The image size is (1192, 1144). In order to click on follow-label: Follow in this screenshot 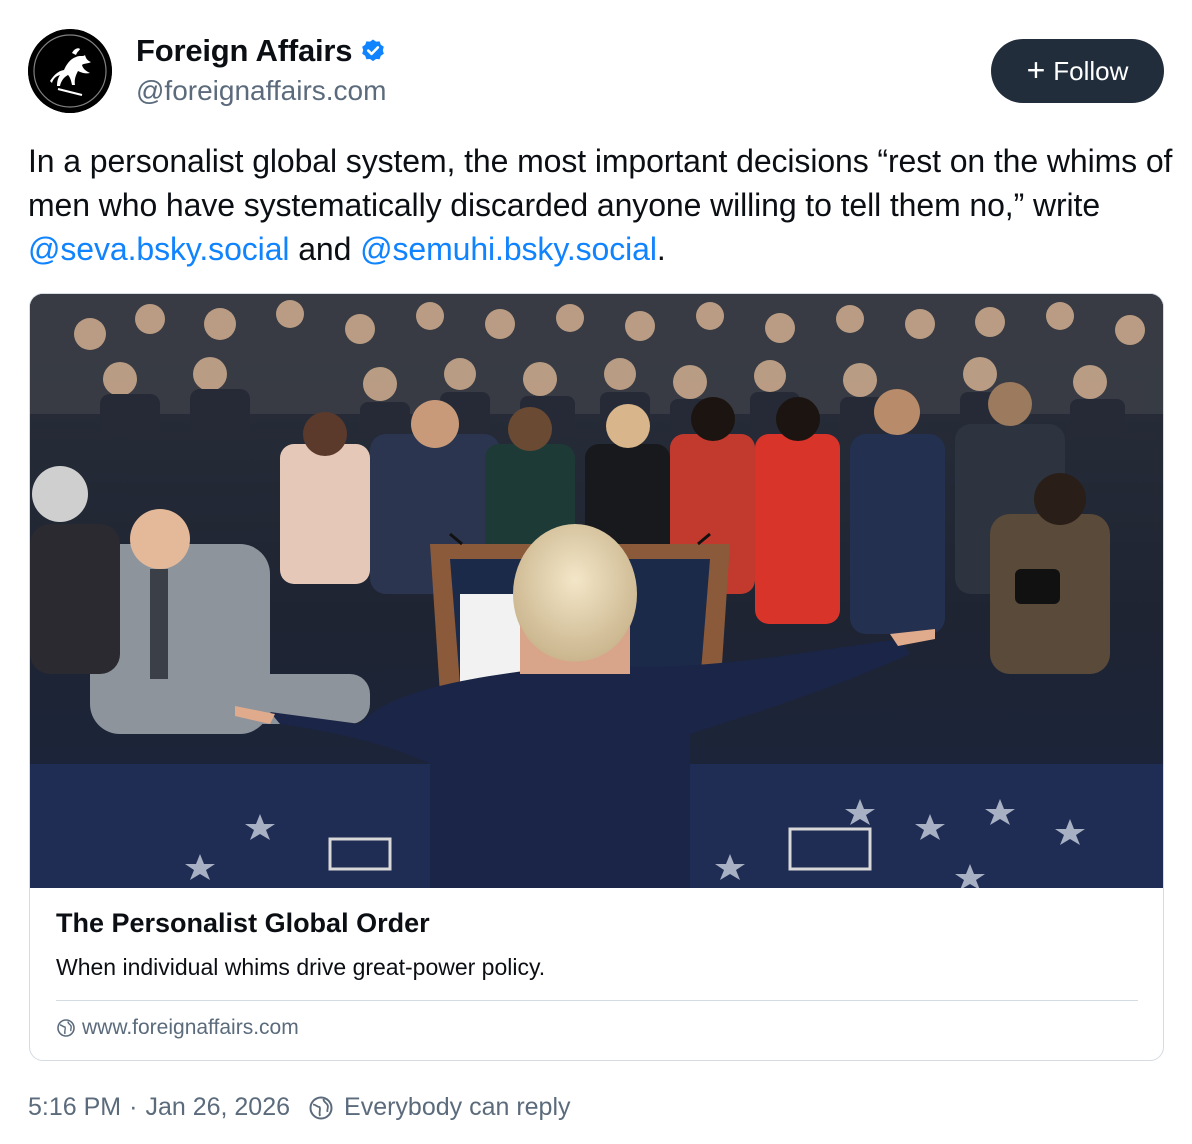, I will do `click(1091, 70)`.